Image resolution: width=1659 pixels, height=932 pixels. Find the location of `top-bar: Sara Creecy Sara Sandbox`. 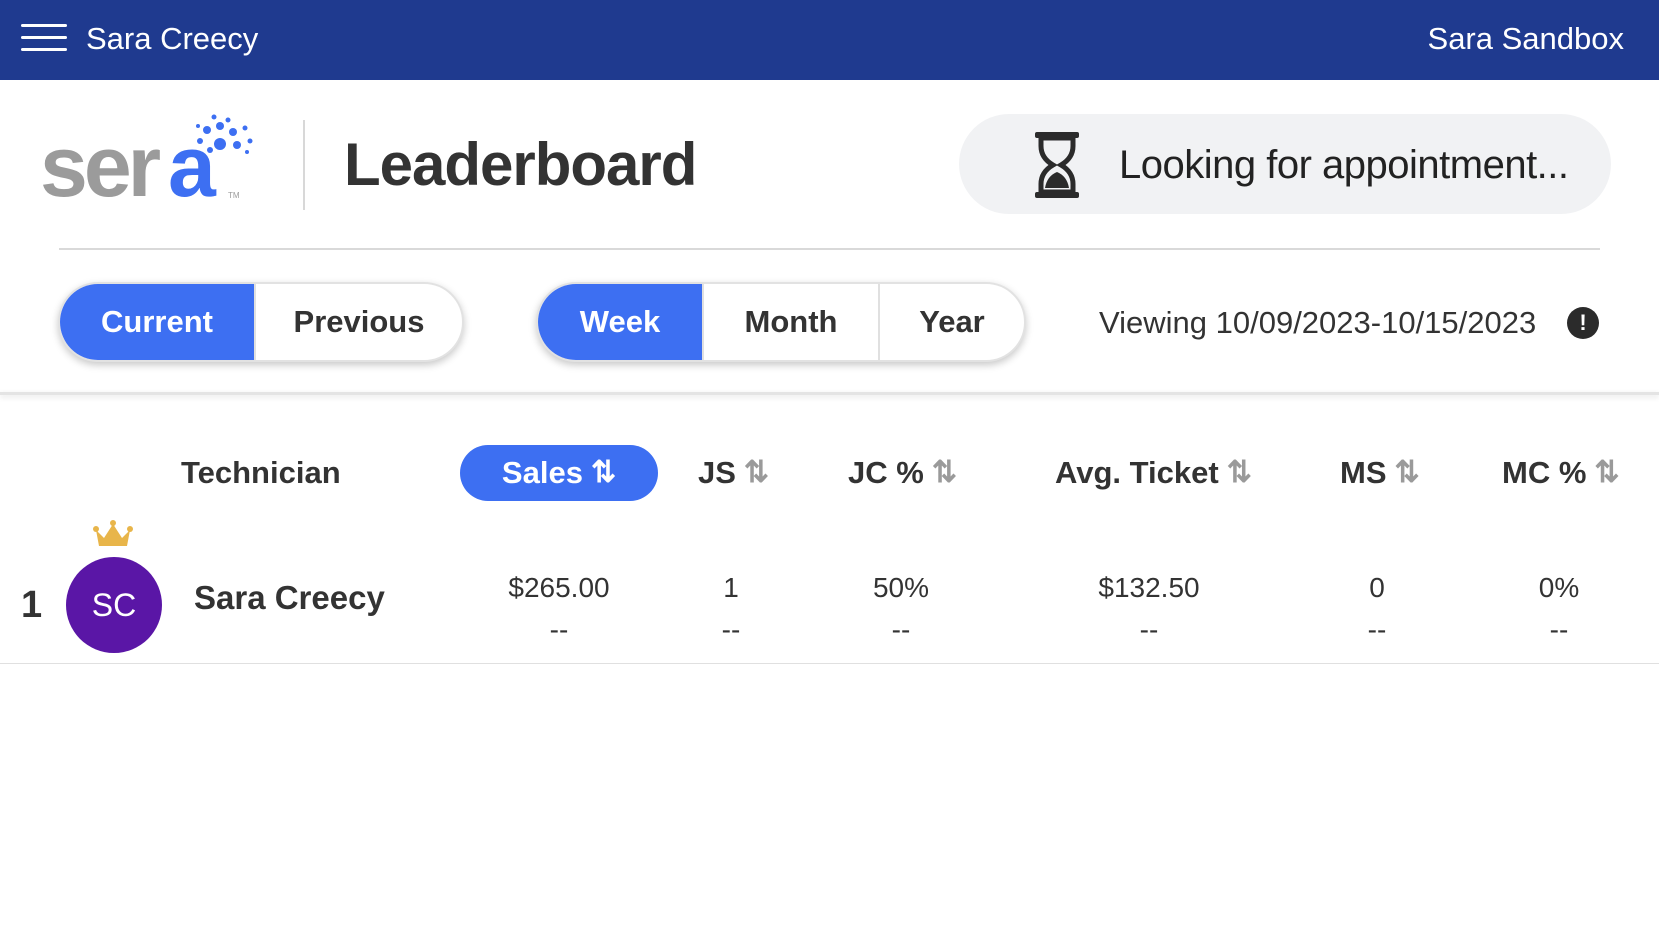

top-bar: Sara Creecy Sara Sandbox is located at coordinates (829, 40).